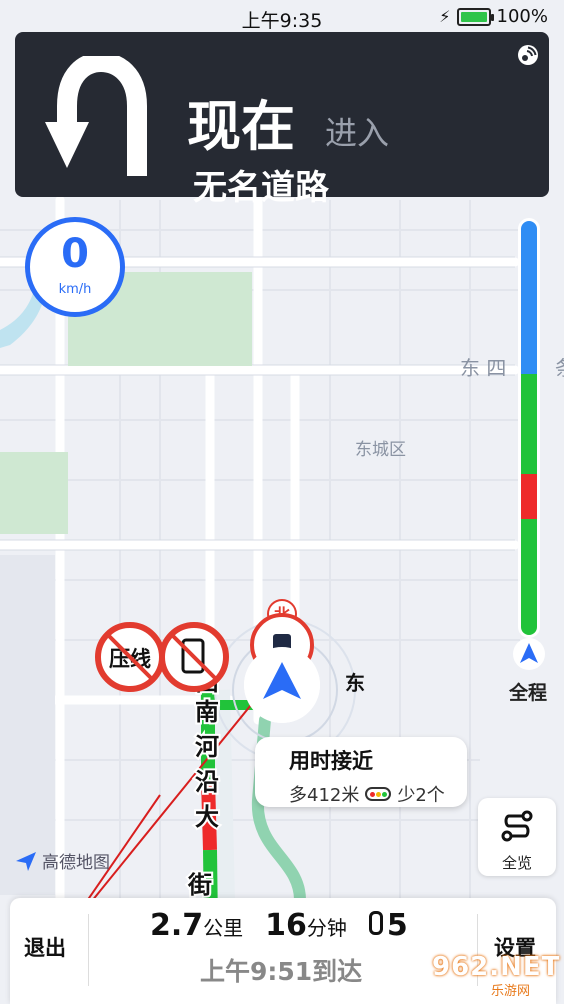 The width and height of the screenshot is (564, 1004). What do you see at coordinates (207, 817) in the screenshot?
I see `road-char: 大` at bounding box center [207, 817].